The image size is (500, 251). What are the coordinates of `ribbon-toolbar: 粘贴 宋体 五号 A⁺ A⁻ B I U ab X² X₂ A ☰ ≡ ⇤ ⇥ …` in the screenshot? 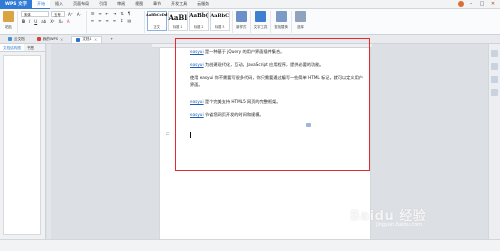 It's located at (250, 22).